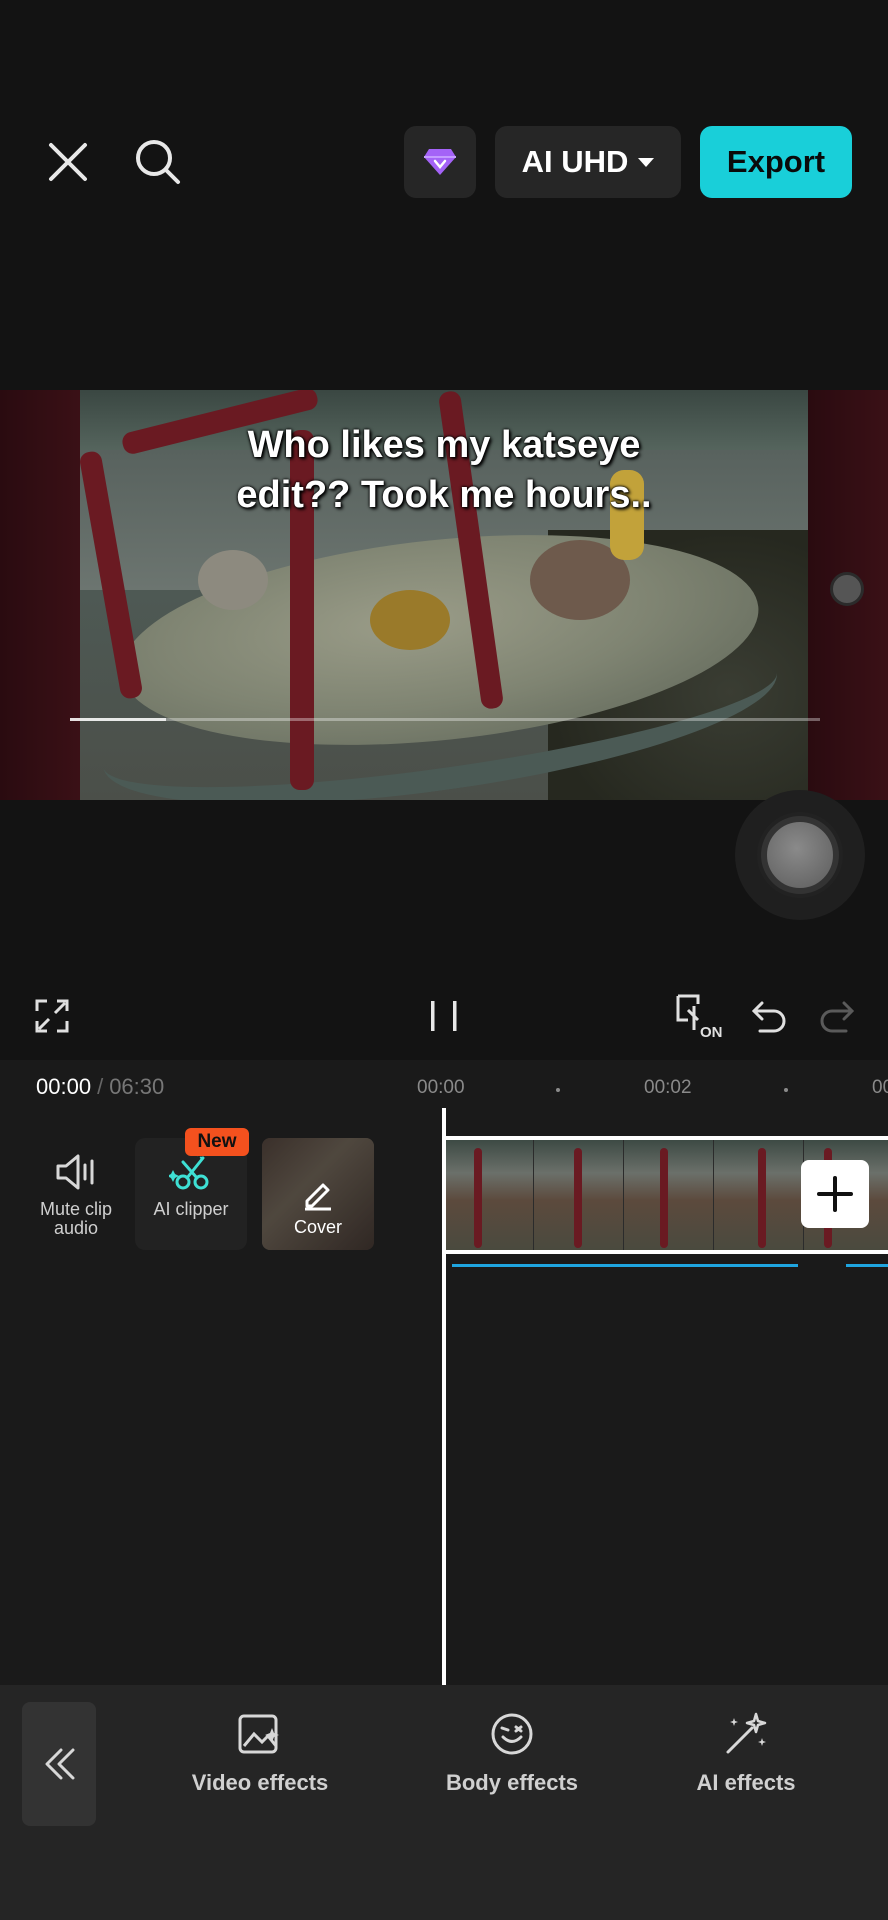 The height and width of the screenshot is (1920, 888). Describe the element at coordinates (711, 1032) in the screenshot. I see `keyframe-on-label: ON` at that location.